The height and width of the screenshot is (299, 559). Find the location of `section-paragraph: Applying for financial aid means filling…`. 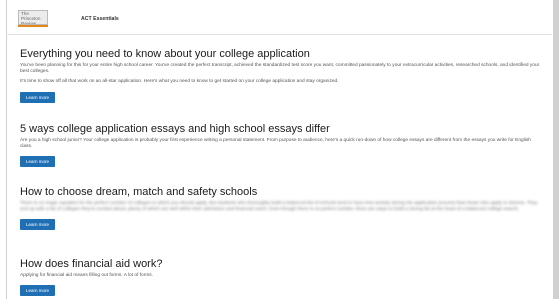

section-paragraph: Applying for financial aid means filling… is located at coordinates (87, 275).